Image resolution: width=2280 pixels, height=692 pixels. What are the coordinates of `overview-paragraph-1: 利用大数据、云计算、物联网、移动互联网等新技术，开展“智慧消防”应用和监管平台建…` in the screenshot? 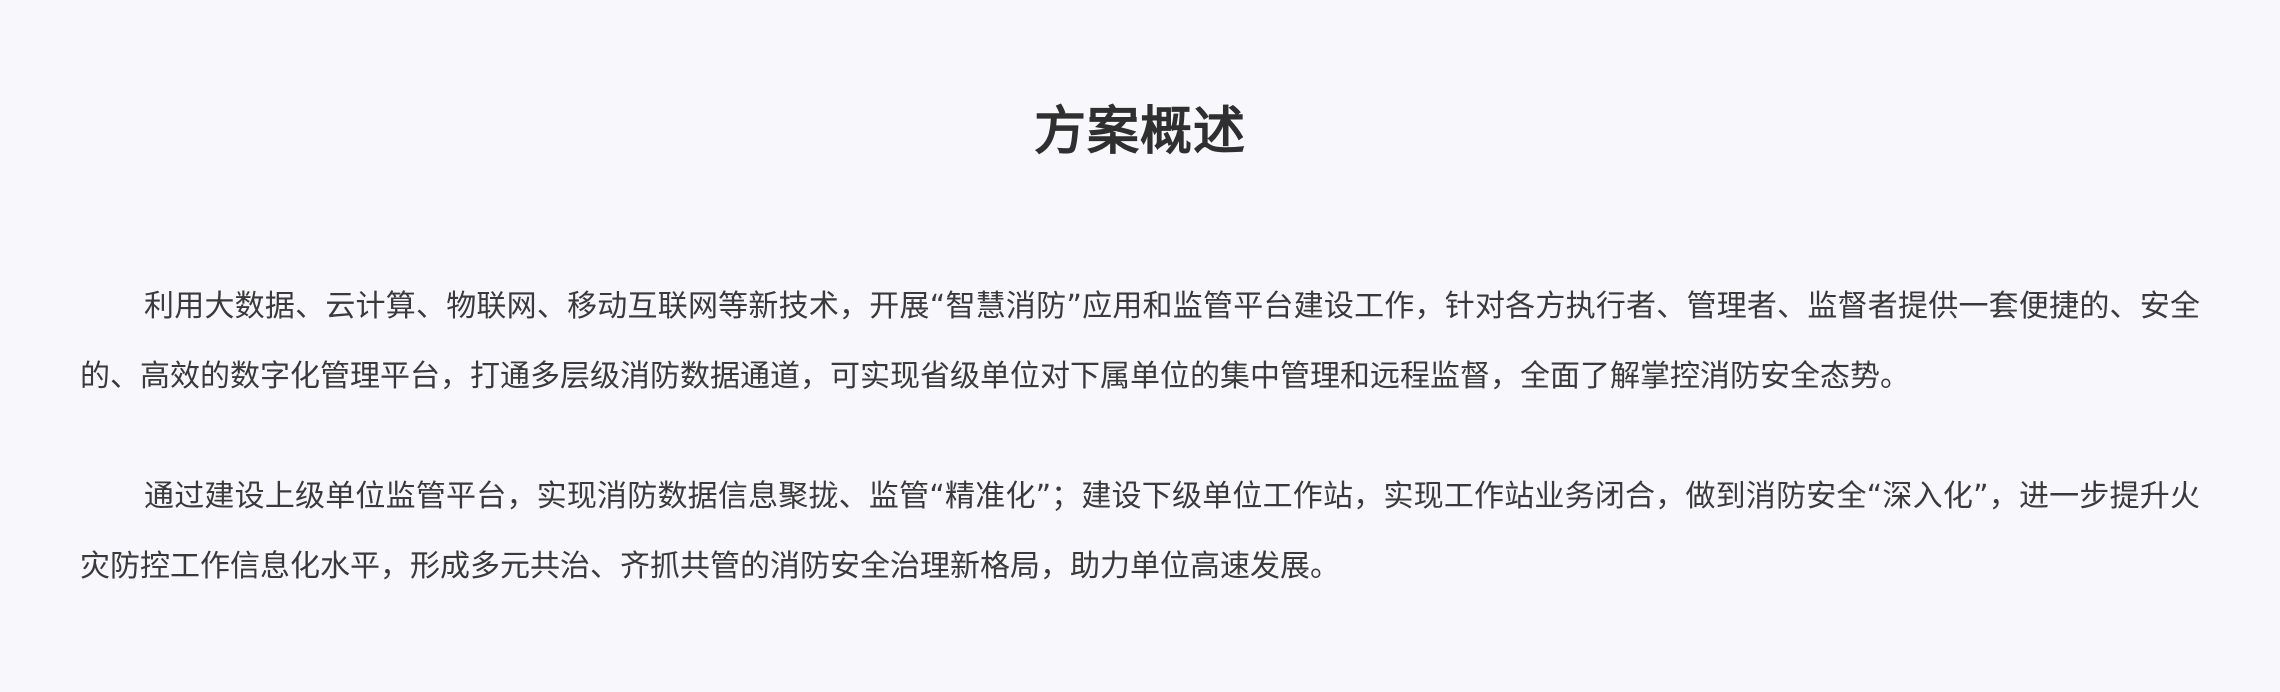 It's located at (1140, 341).